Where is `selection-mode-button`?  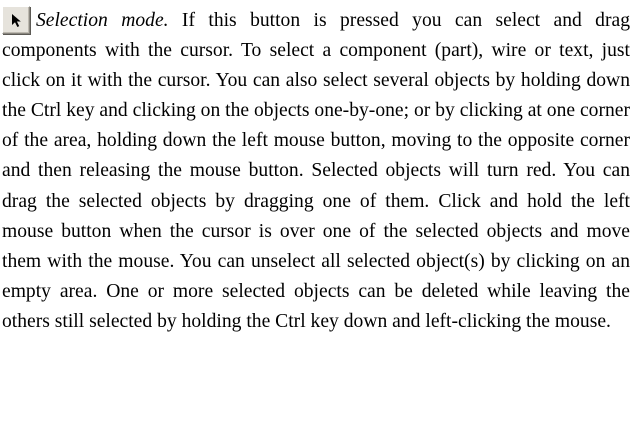 selection-mode-button is located at coordinates (16, 20).